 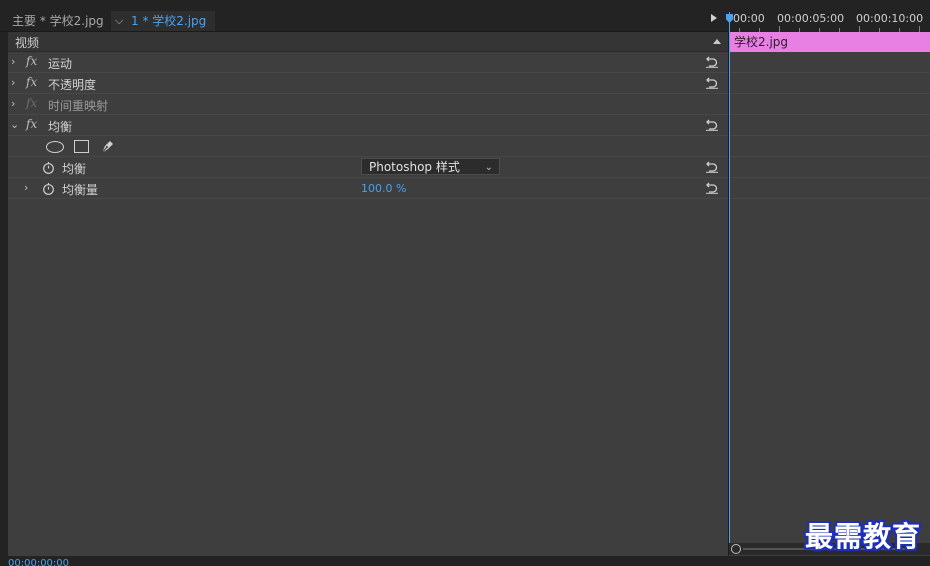 I want to click on collapse-up-icon, so click(x=717, y=41).